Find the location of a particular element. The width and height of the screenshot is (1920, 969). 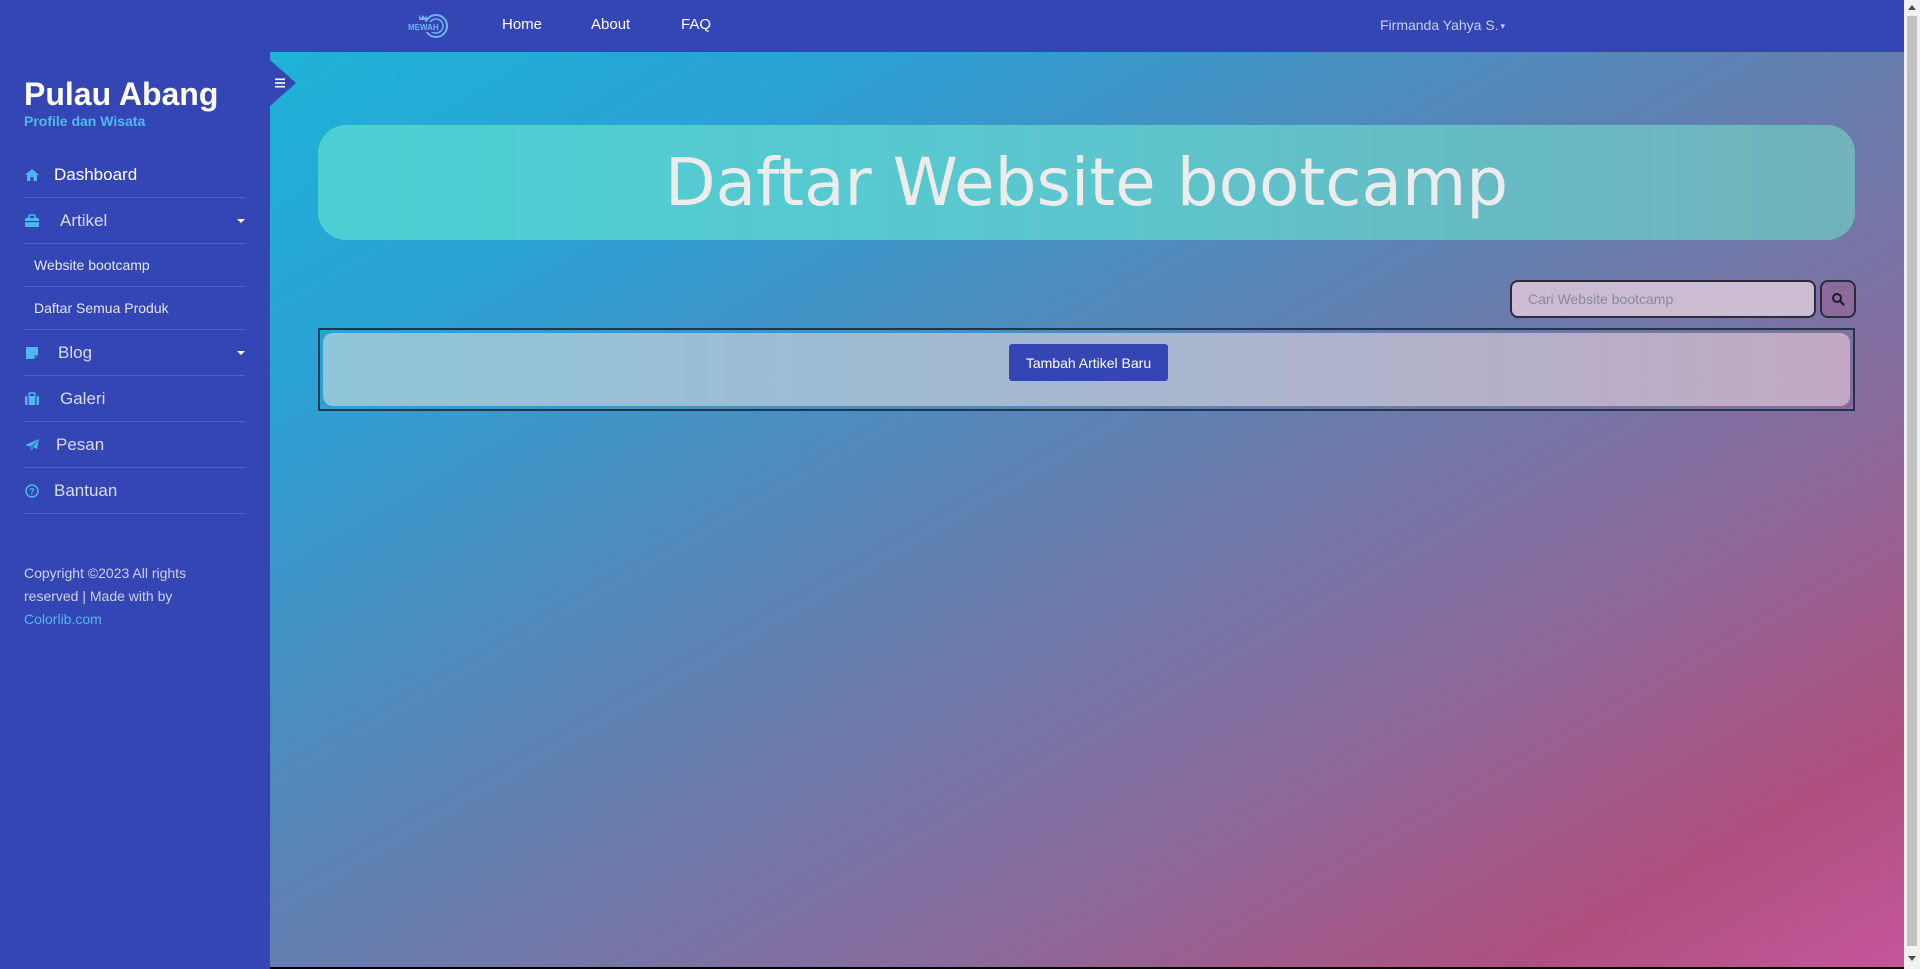

sidebar-item-label: Blog is located at coordinates (75, 352).